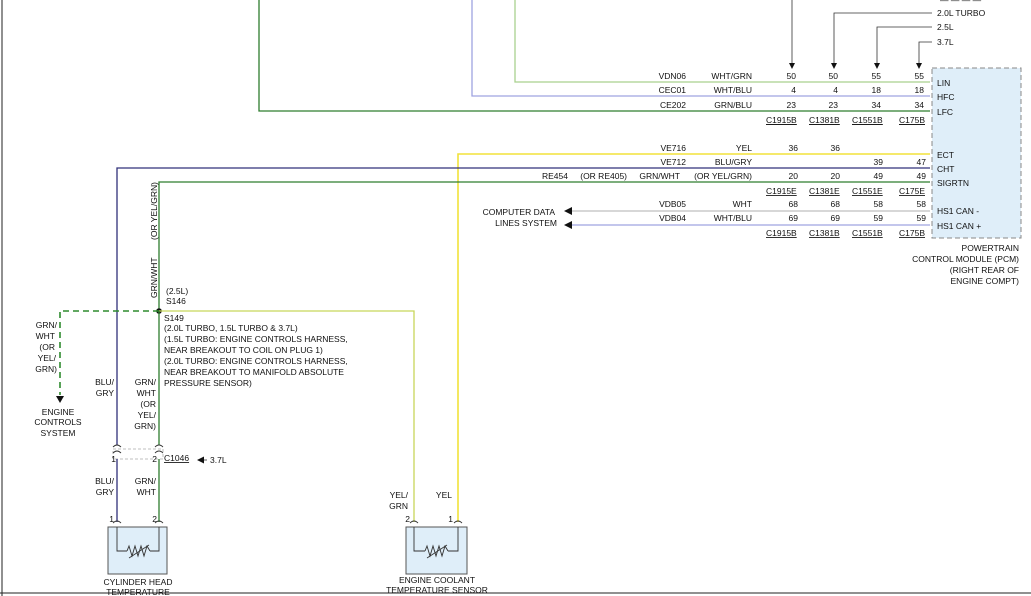  What do you see at coordinates (792, 76) in the screenshot?
I see `pin-vdn06-c1915: 50` at bounding box center [792, 76].